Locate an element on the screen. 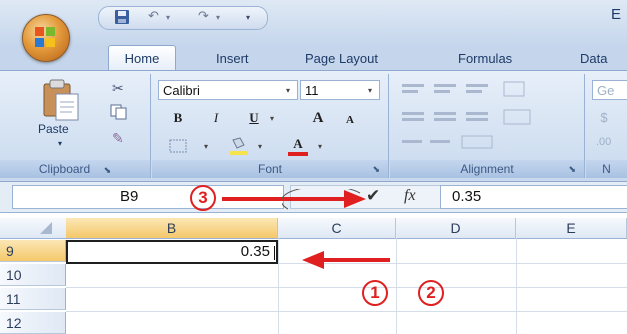  underline-dropdown-icon: ▾ is located at coordinates (272, 118).